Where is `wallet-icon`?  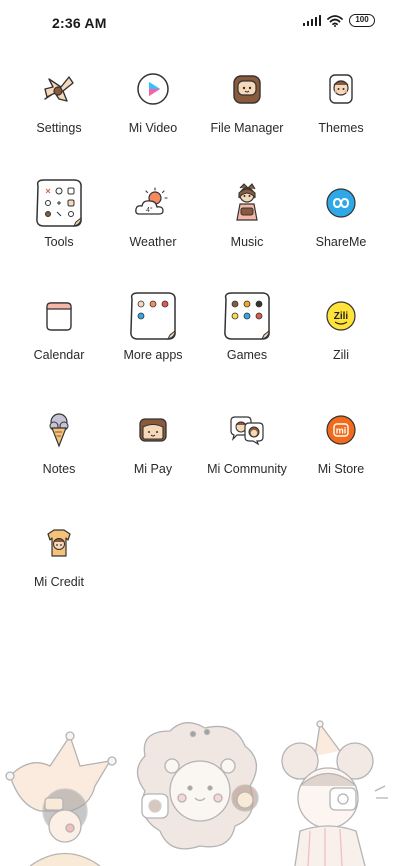 wallet-icon is located at coordinates (153, 429).